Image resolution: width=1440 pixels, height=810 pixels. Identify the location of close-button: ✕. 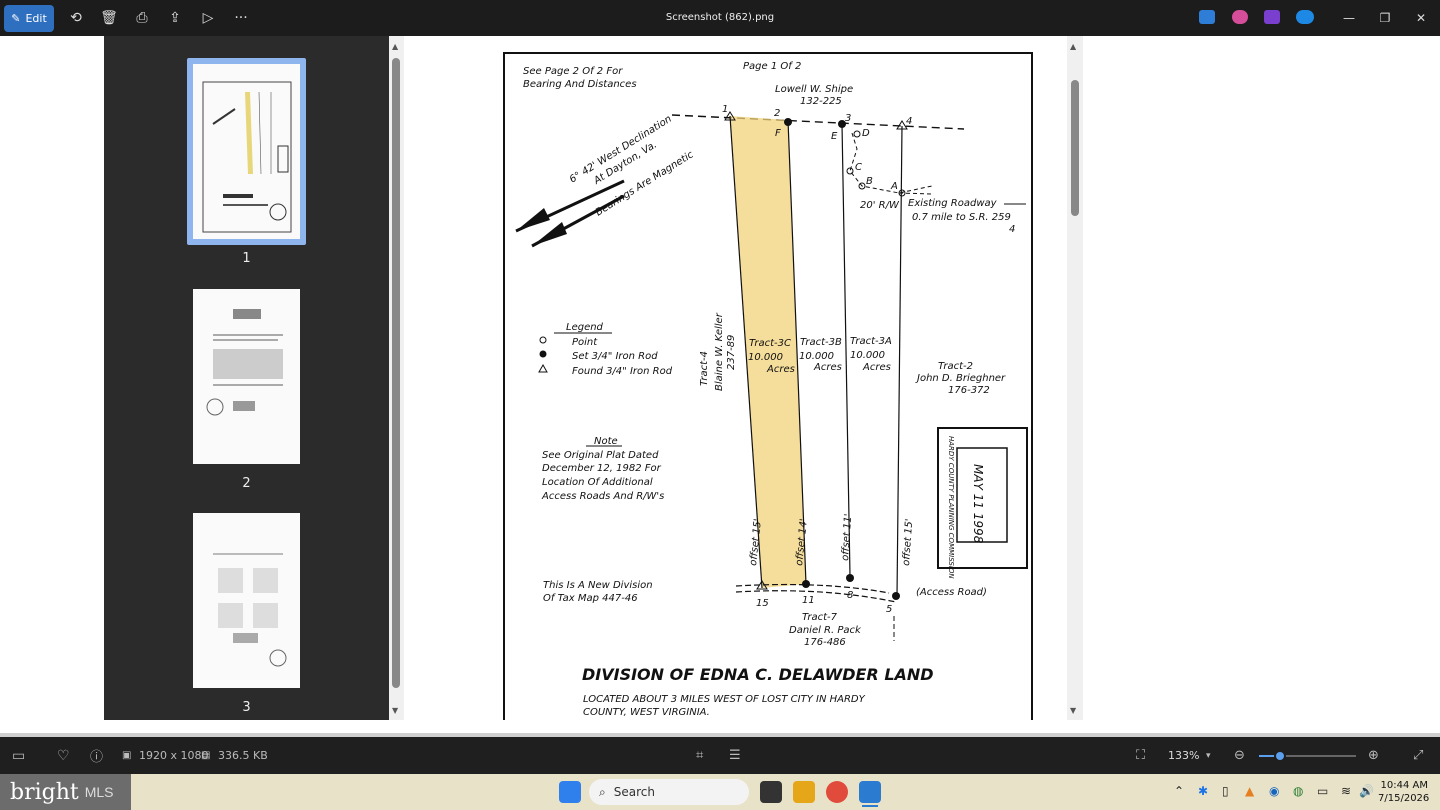
(1421, 18).